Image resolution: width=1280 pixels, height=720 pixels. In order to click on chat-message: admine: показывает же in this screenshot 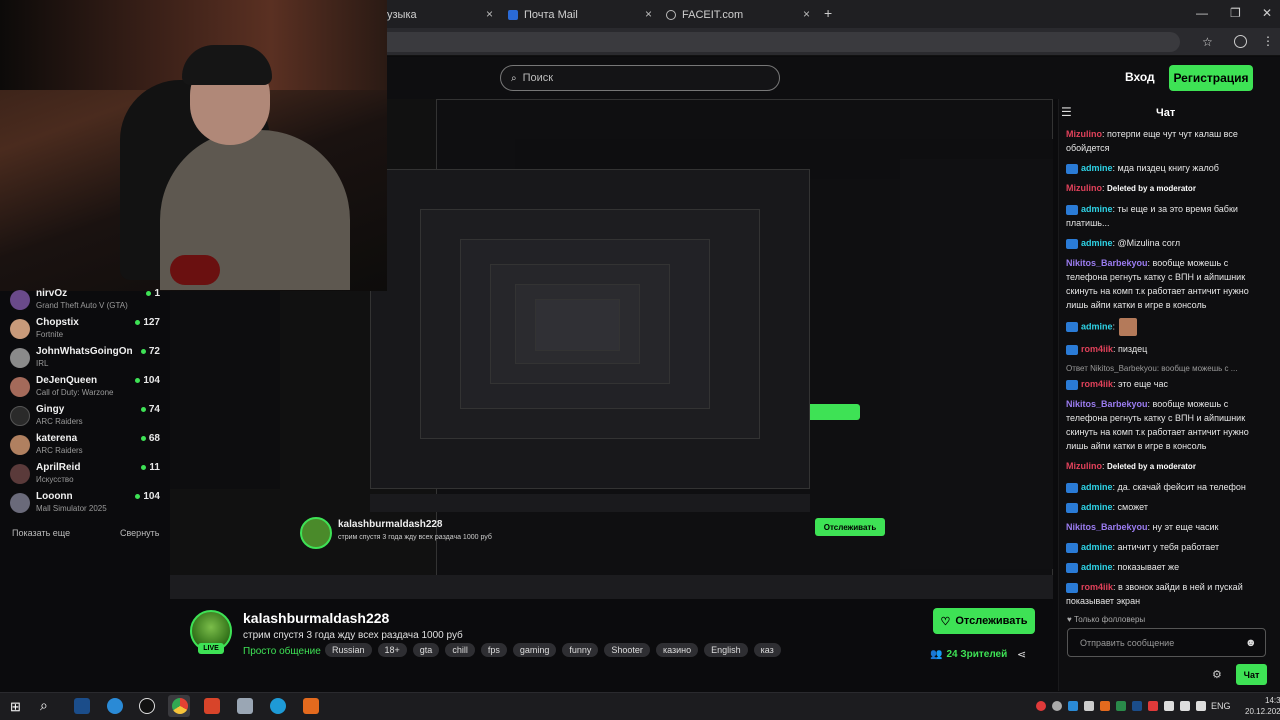, I will do `click(1169, 567)`.